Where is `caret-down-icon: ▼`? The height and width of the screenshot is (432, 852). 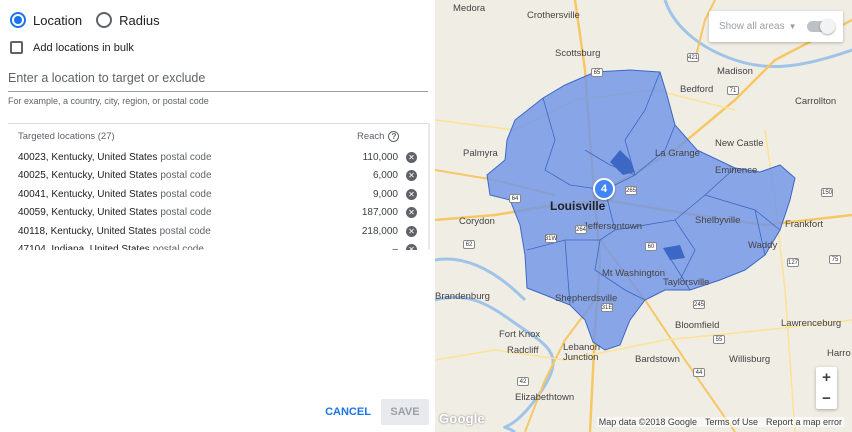 caret-down-icon: ▼ is located at coordinates (792, 26).